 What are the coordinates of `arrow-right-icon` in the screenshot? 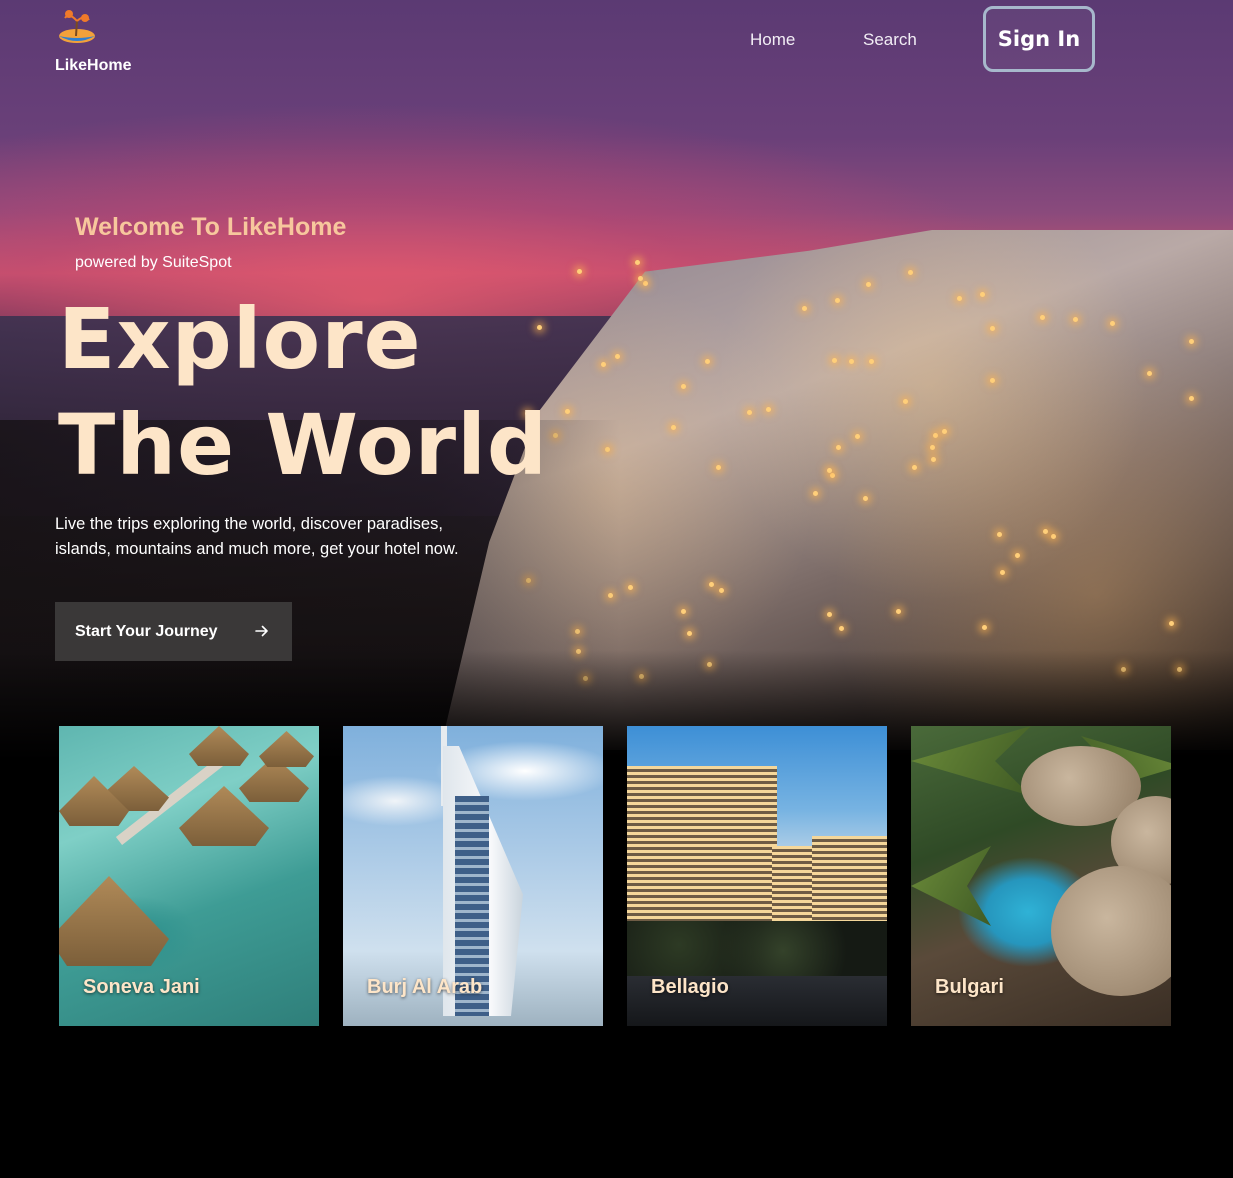 It's located at (261, 631).